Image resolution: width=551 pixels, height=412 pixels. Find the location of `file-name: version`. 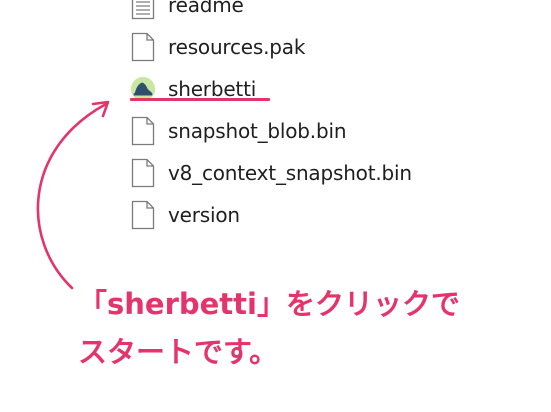

file-name: version is located at coordinates (204, 215).